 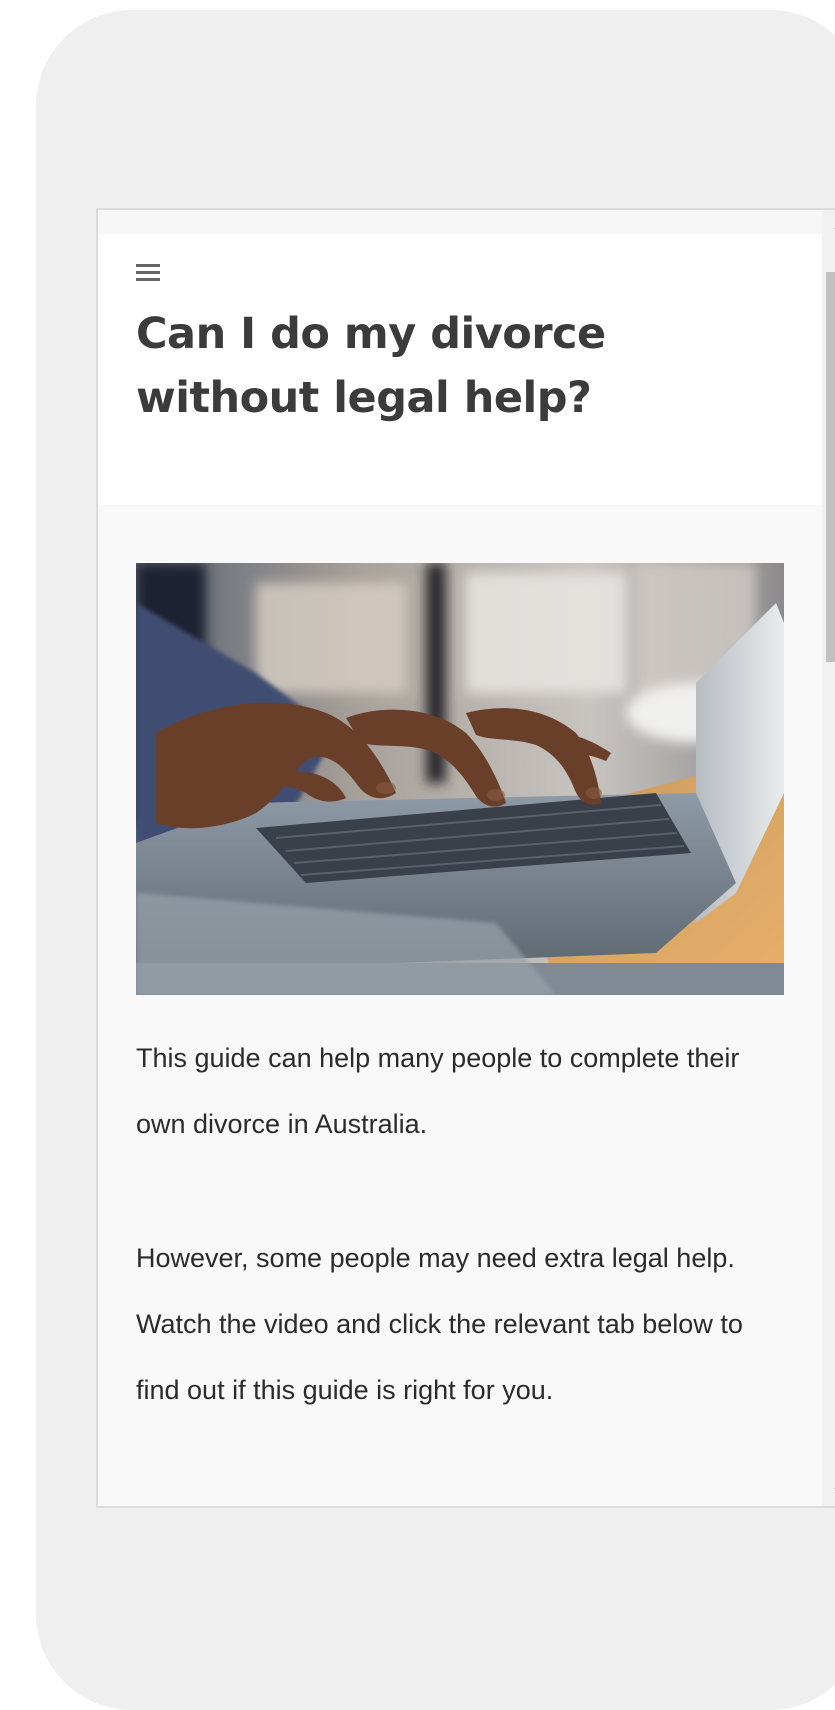 I want to click on scroll-thumb, so click(x=830, y=467).